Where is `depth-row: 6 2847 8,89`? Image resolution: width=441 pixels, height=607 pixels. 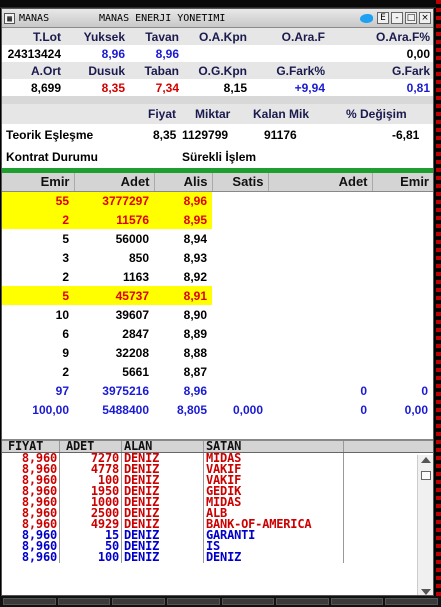
depth-row: 6 2847 8,89 is located at coordinates (217, 333).